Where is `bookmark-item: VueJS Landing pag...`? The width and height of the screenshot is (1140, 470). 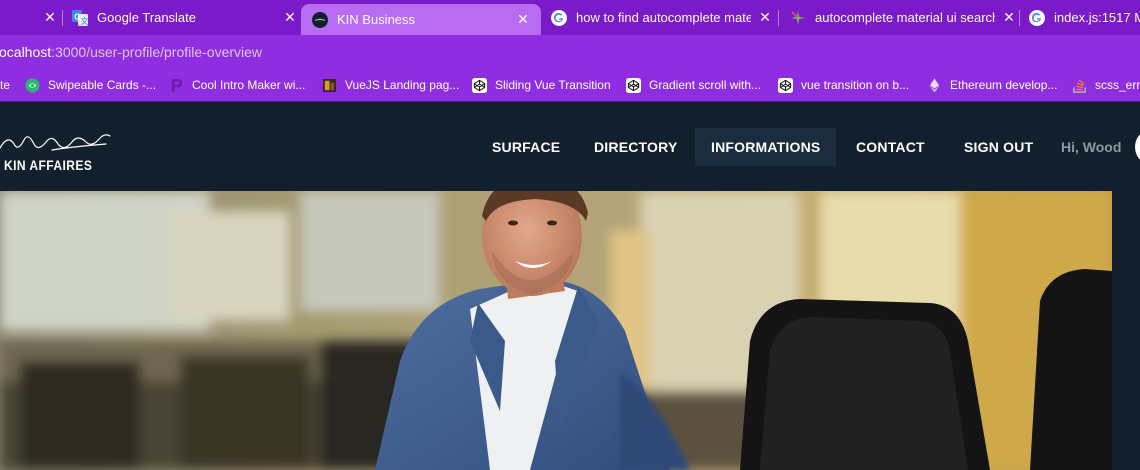
bookmark-item: VueJS Landing pag... is located at coordinates (390, 85).